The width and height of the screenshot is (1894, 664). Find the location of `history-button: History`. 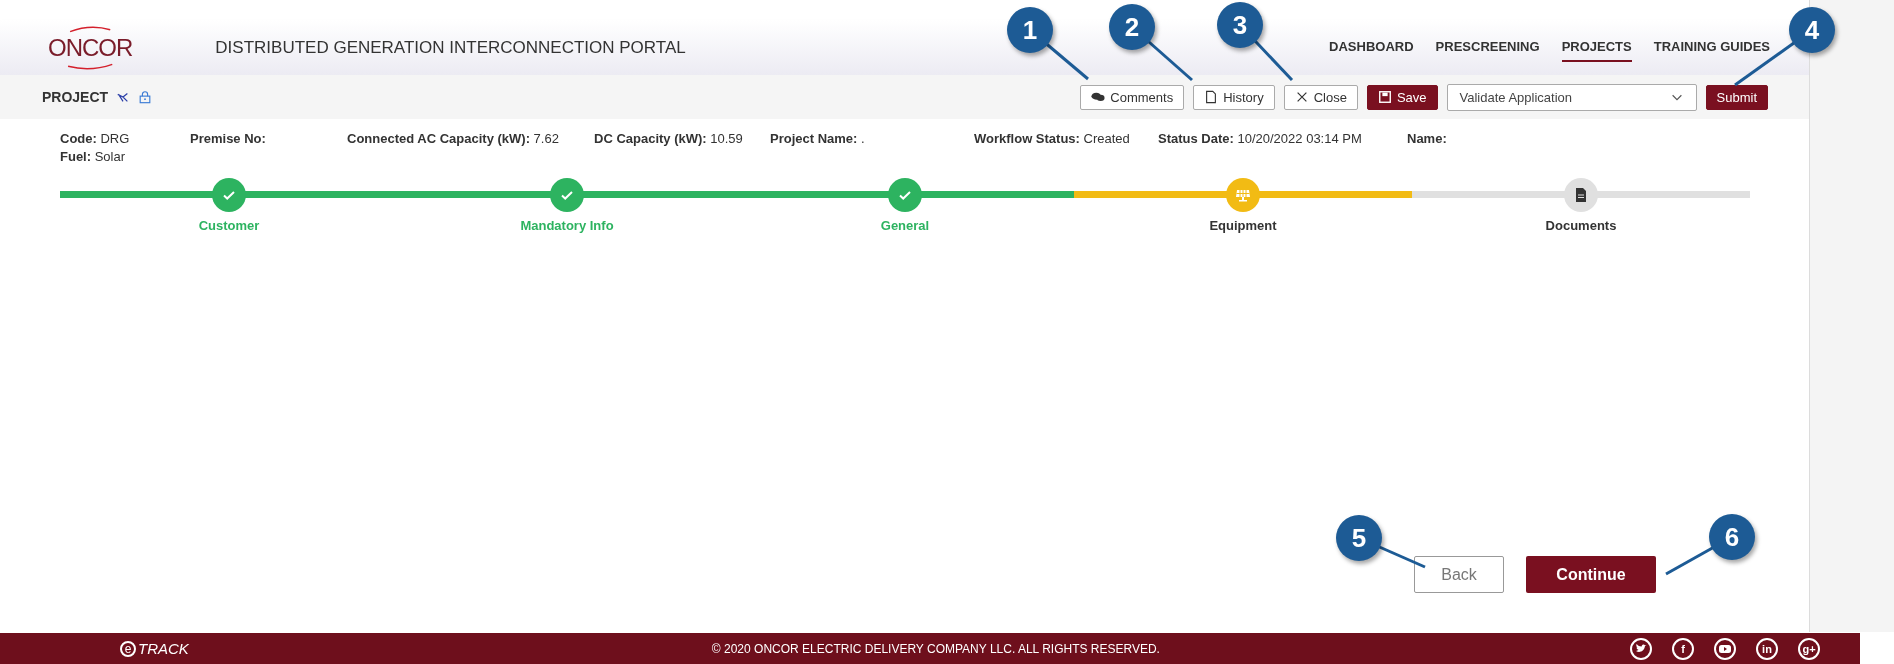

history-button: History is located at coordinates (1234, 97).